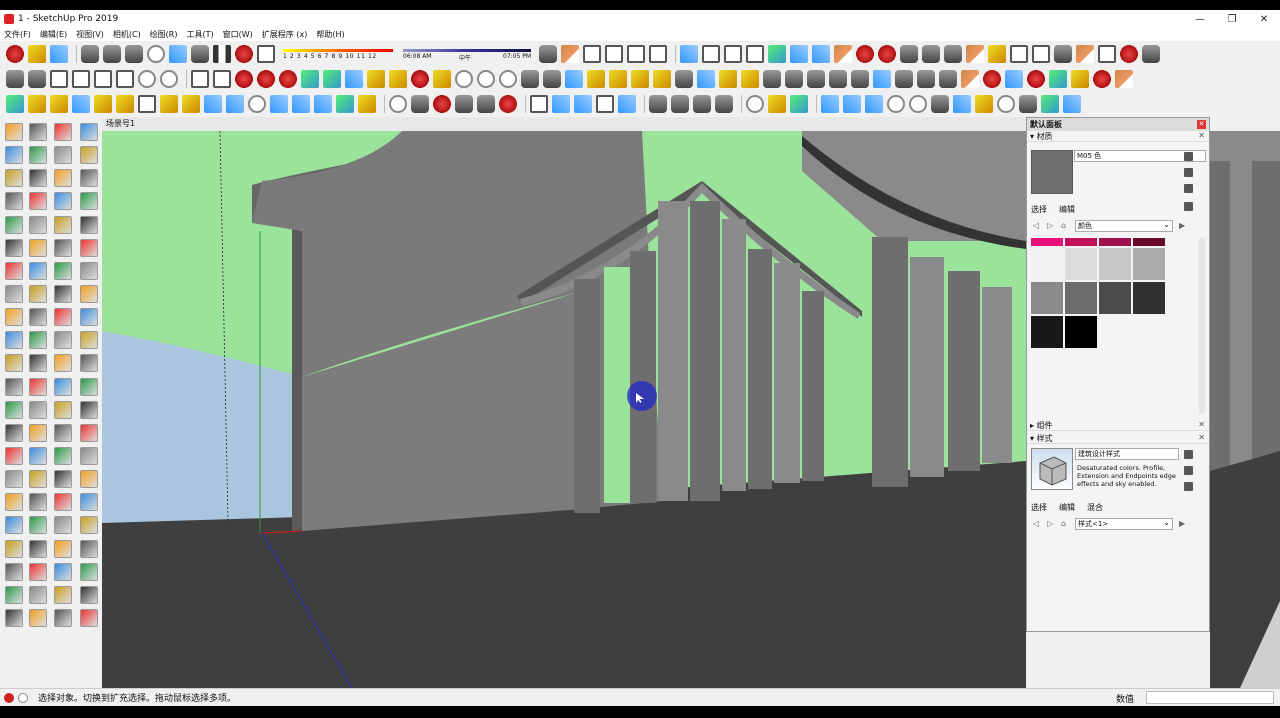 This screenshot has width=1280, height=718. Describe the element at coordinates (464, 78) in the screenshot. I see `compass-icon` at that location.